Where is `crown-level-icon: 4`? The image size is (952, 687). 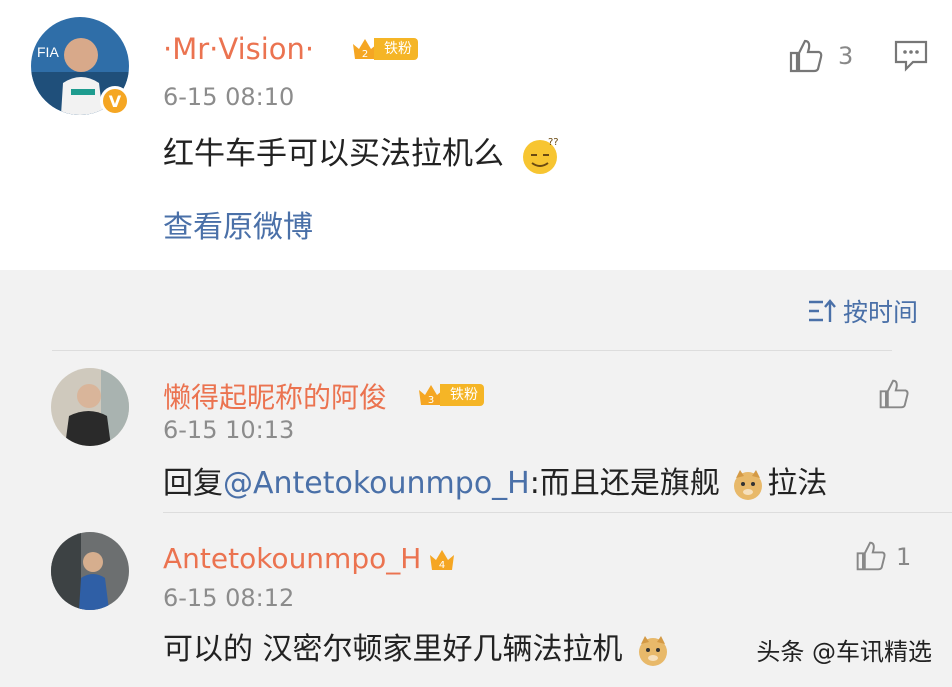 crown-level-icon: 4 is located at coordinates (442, 560).